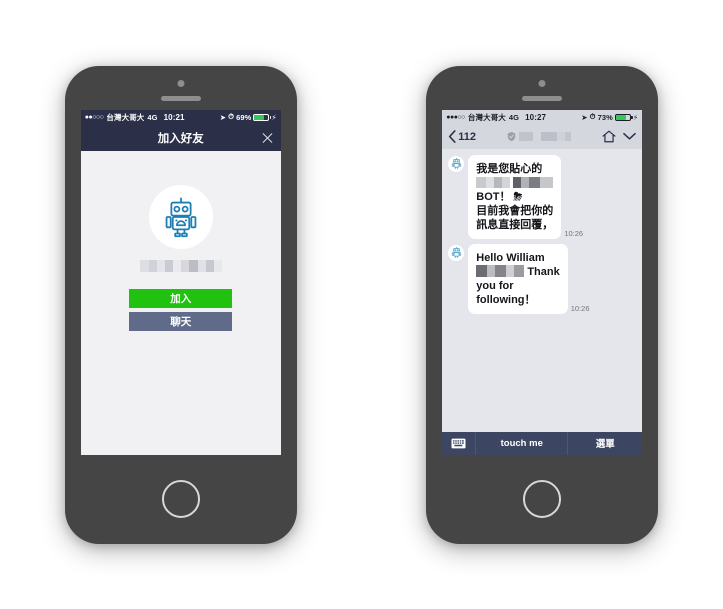 Image resolution: width=723 pixels, height=609 pixels. What do you see at coordinates (518, 196) in the screenshot?
I see `storm-emoji-icon: ⛈` at bounding box center [518, 196].